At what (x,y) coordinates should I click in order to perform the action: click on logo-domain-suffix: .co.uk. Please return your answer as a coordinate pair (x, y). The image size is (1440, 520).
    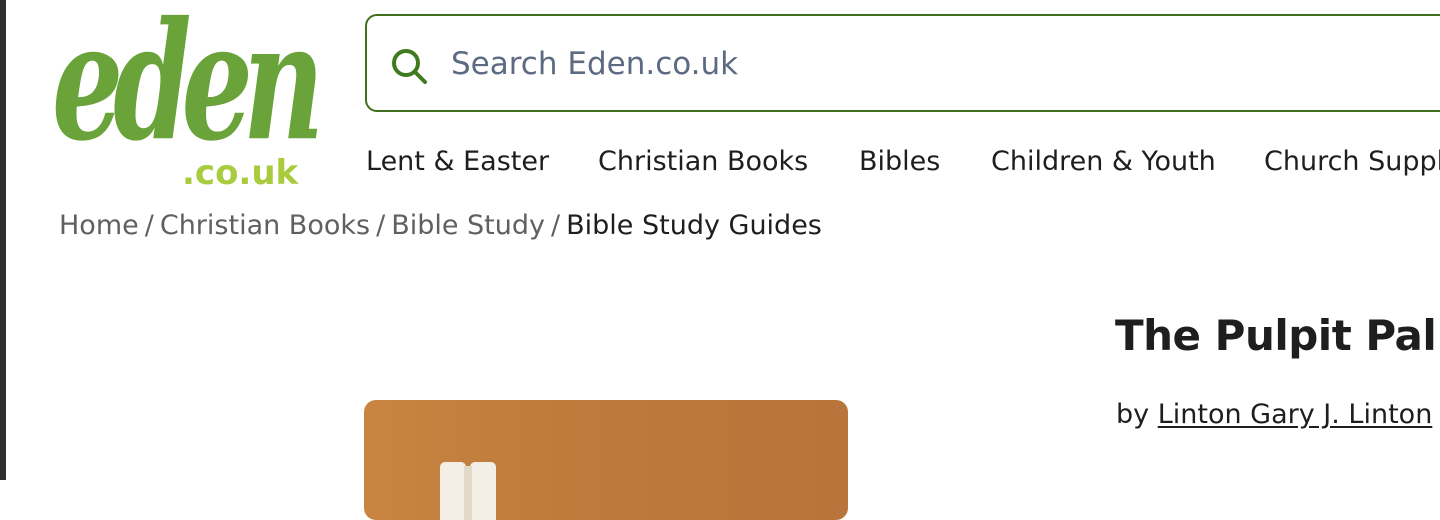
    Looking at the image, I should click on (240, 173).